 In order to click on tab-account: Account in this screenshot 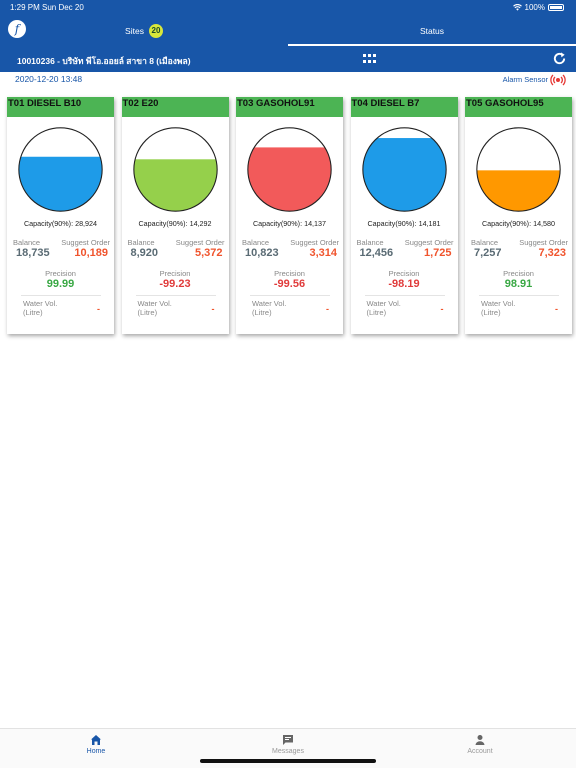, I will do `click(480, 744)`.